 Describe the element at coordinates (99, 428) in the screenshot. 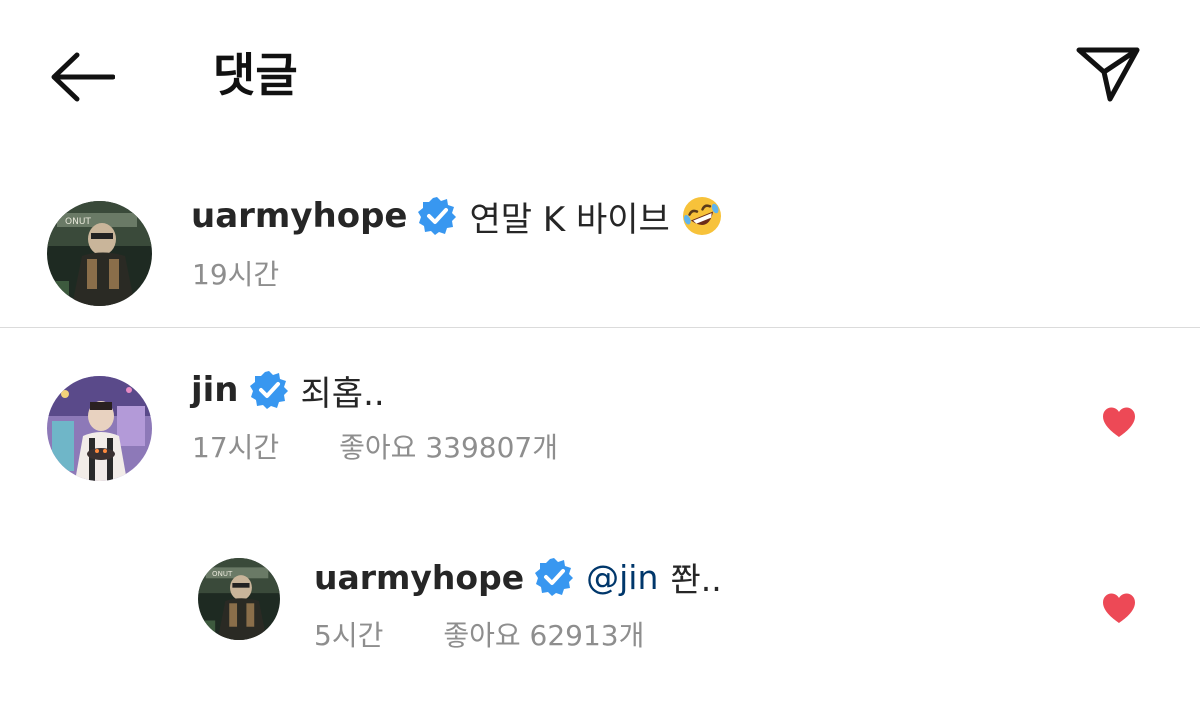

I see `avatar` at that location.